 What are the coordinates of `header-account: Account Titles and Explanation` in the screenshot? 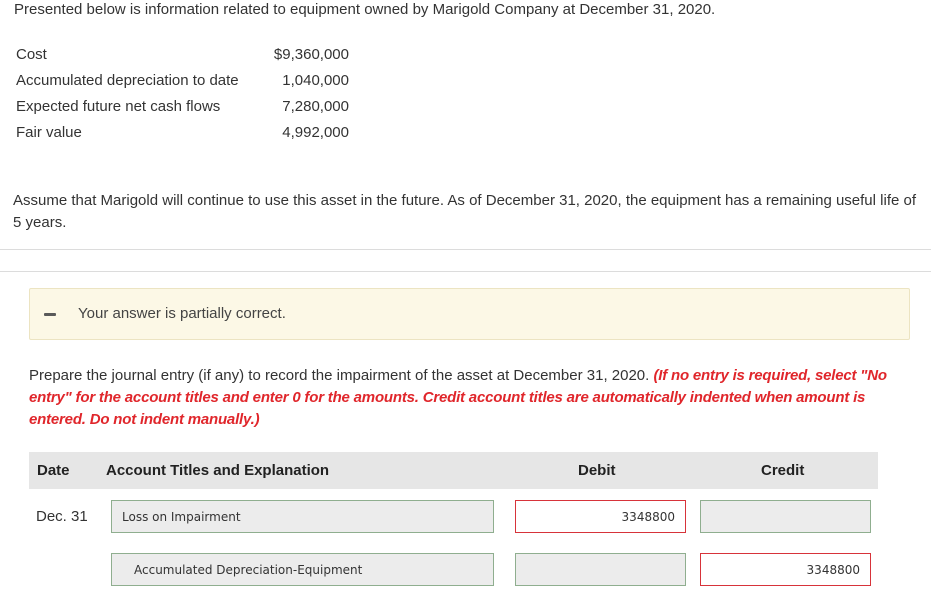 It's located at (218, 470).